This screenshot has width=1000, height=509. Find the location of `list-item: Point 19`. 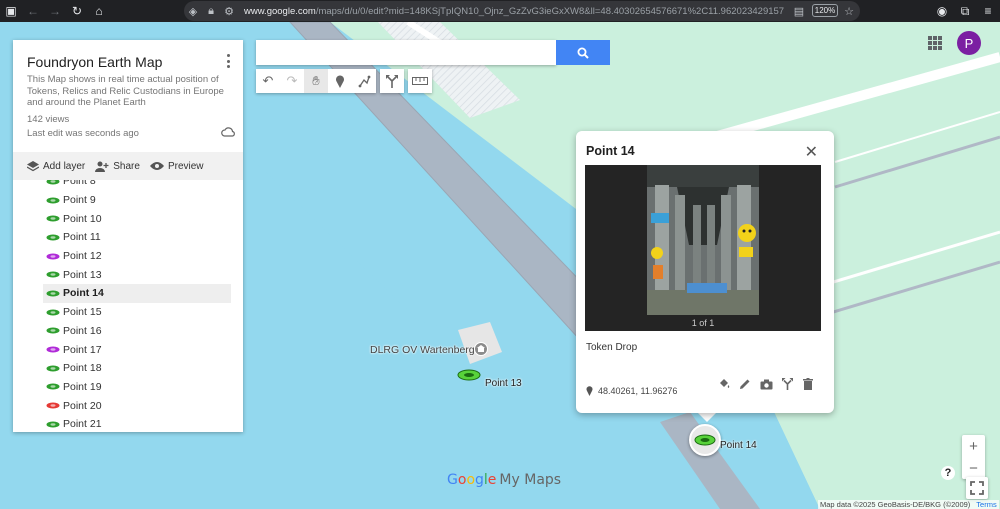

list-item: Point 19 is located at coordinates (128, 387).